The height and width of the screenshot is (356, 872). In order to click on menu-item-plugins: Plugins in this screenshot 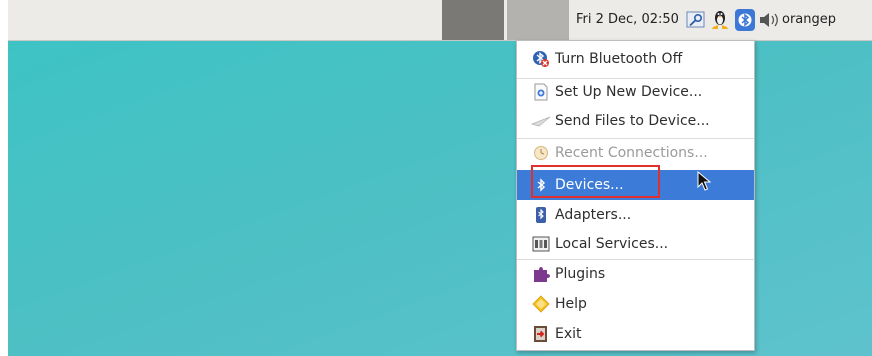, I will do `click(635, 274)`.